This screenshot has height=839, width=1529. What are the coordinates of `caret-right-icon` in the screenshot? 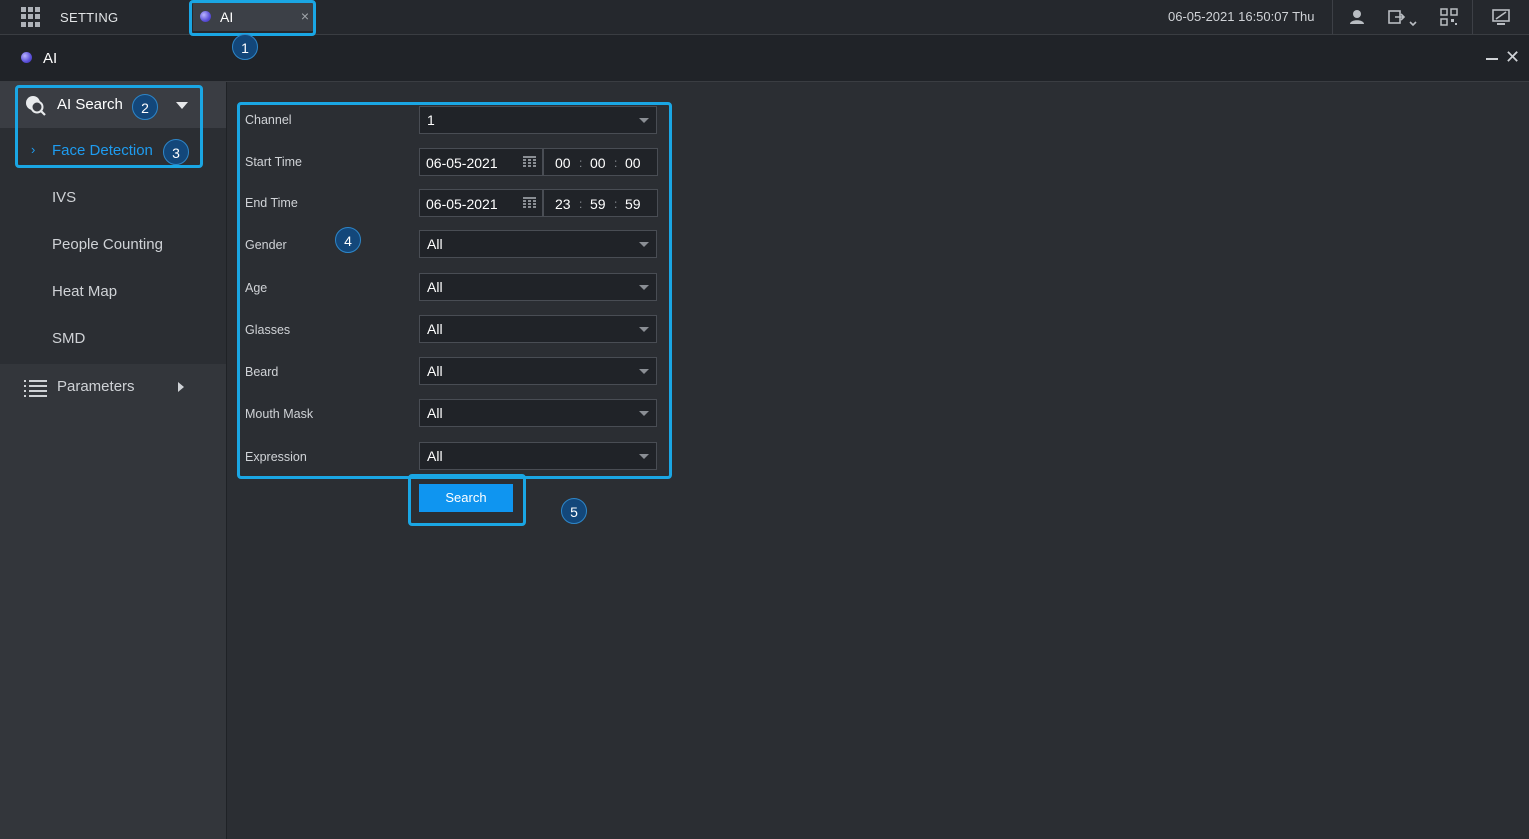 It's located at (181, 387).